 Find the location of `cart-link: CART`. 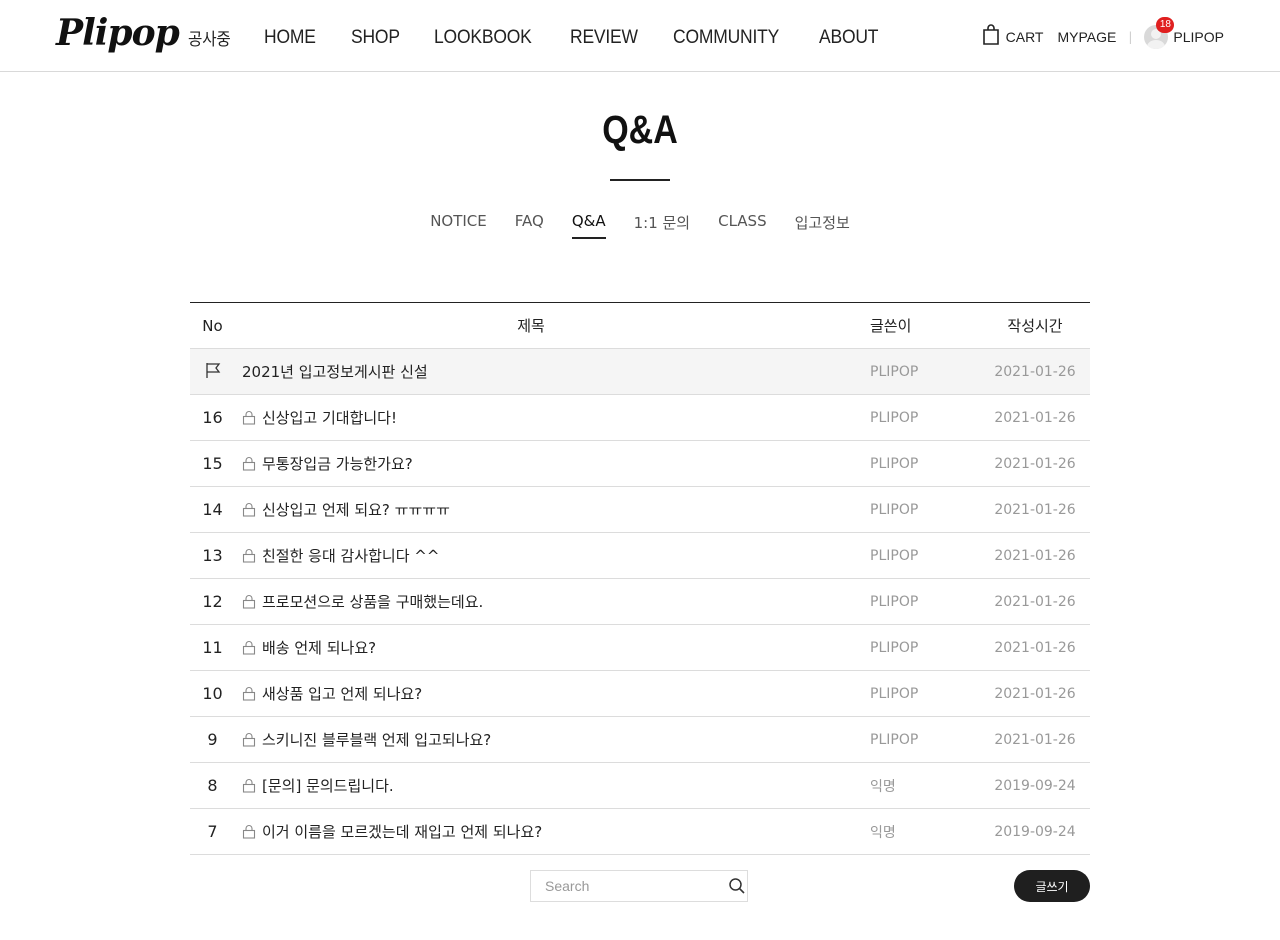

cart-link: CART is located at coordinates (1013, 37).